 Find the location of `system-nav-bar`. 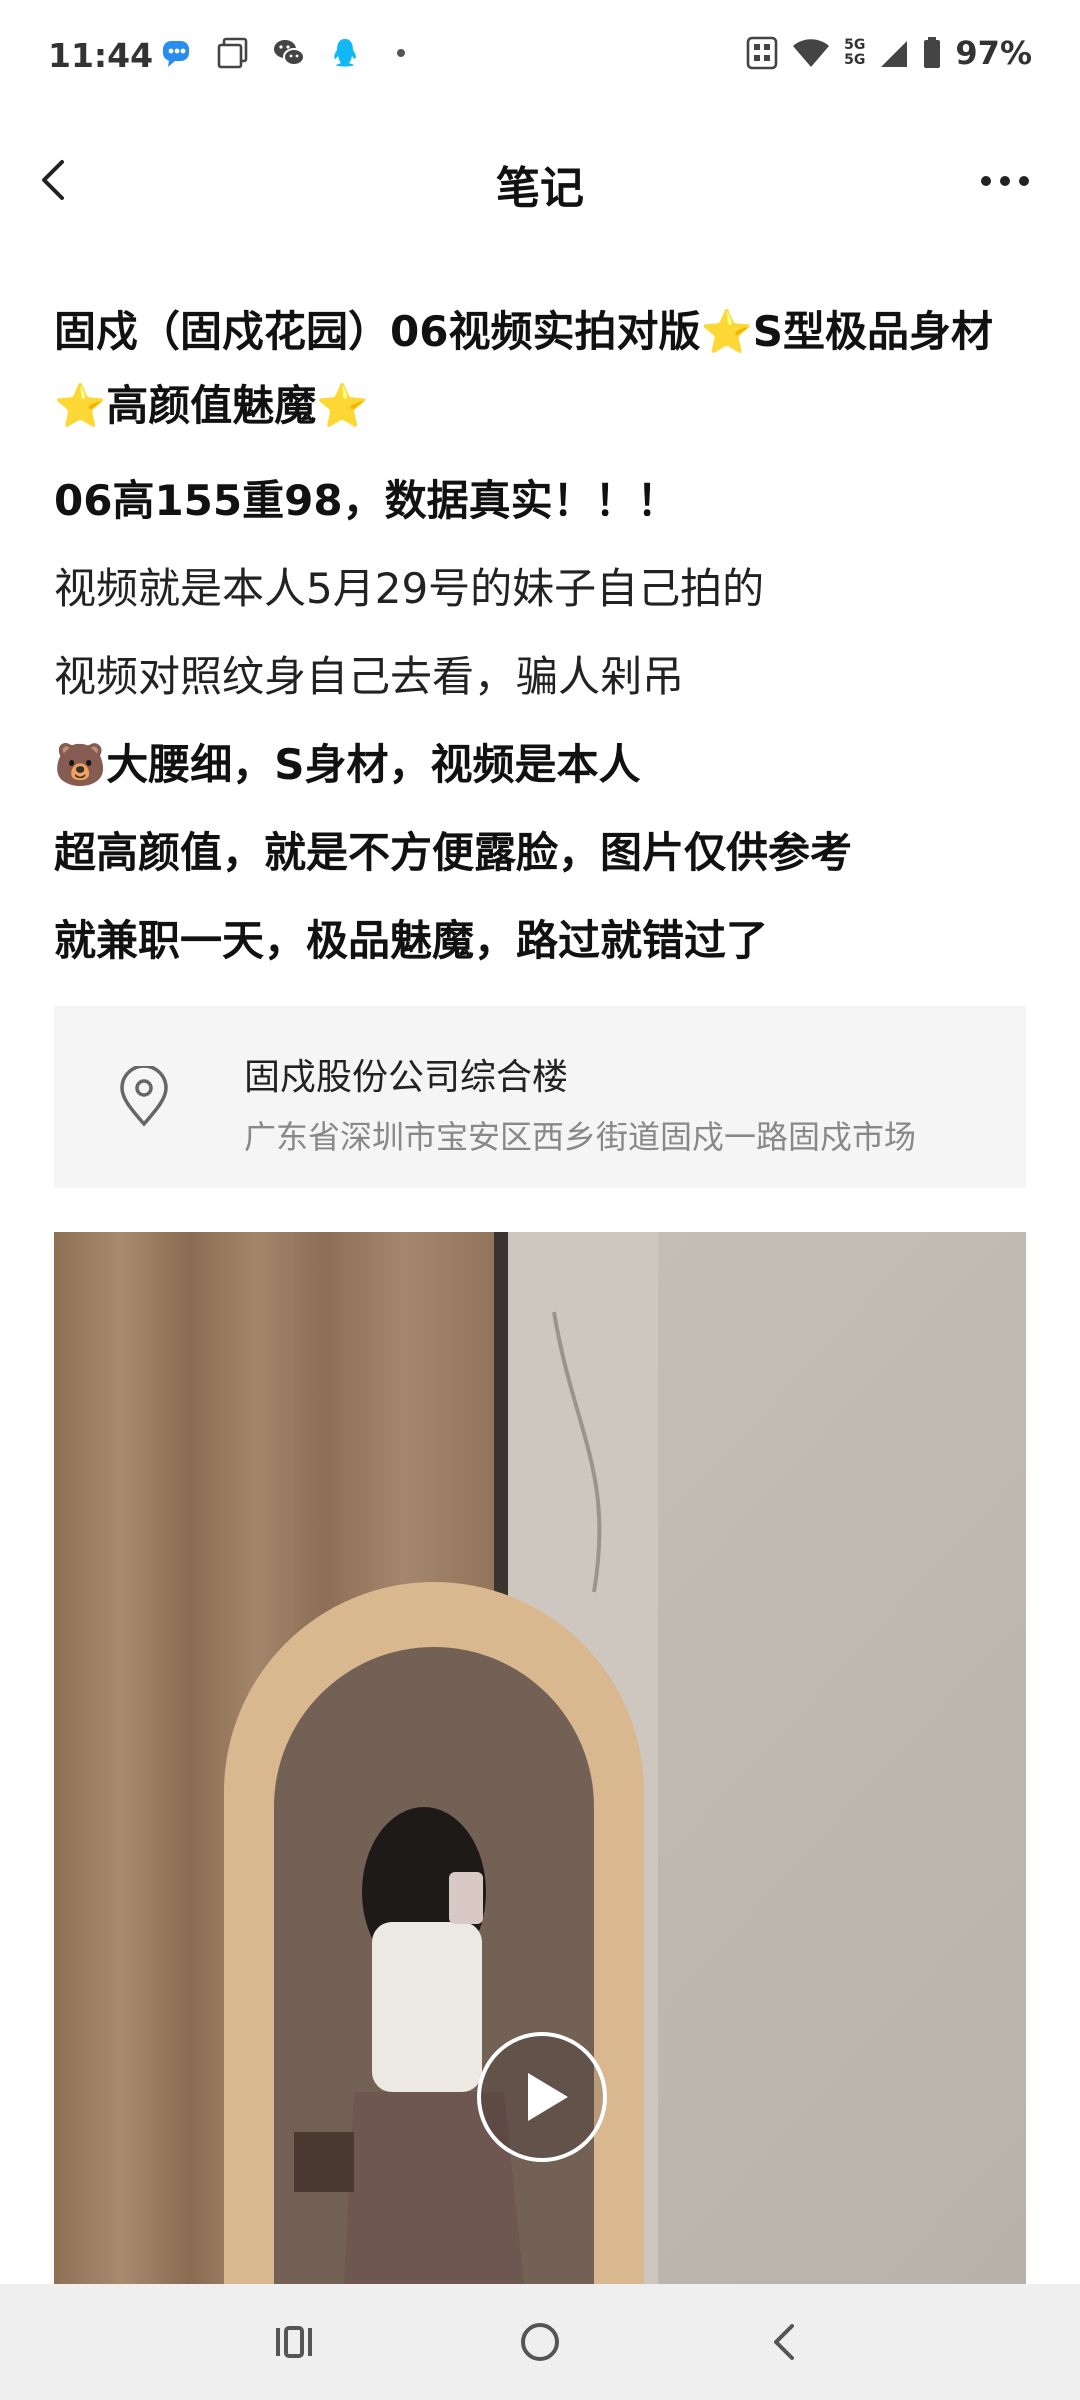

system-nav-bar is located at coordinates (540, 2342).